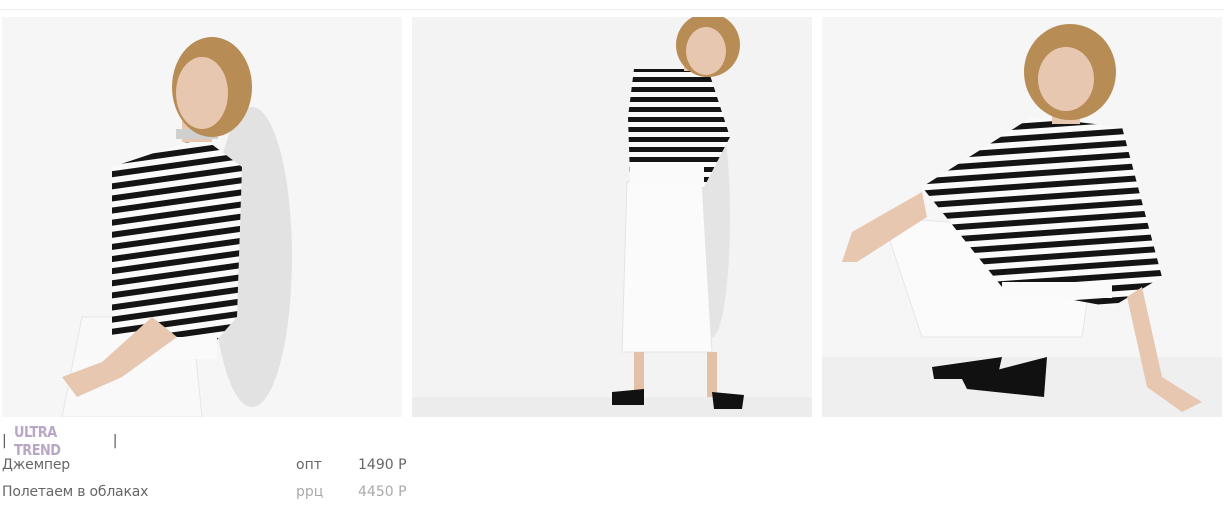  Describe the element at coordinates (212, 441) in the screenshot. I see `brand-row: | ULTRA TREND |` at that location.